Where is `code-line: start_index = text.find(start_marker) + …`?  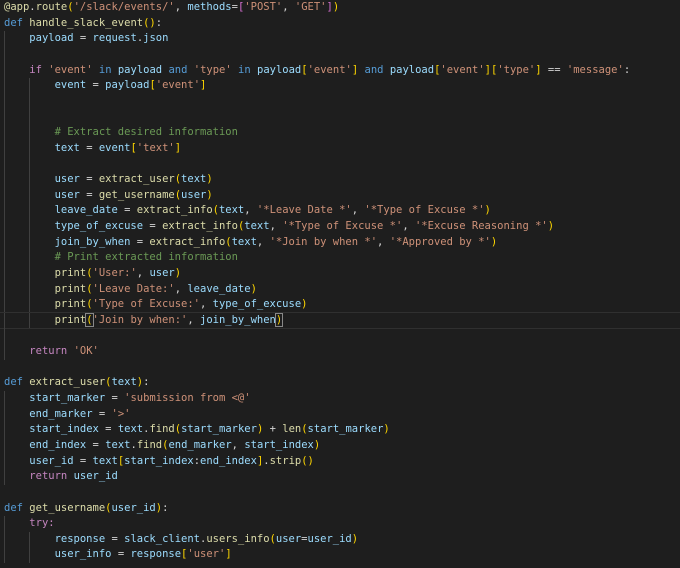 code-line: start_index = text.find(start_marker) + … is located at coordinates (342, 430).